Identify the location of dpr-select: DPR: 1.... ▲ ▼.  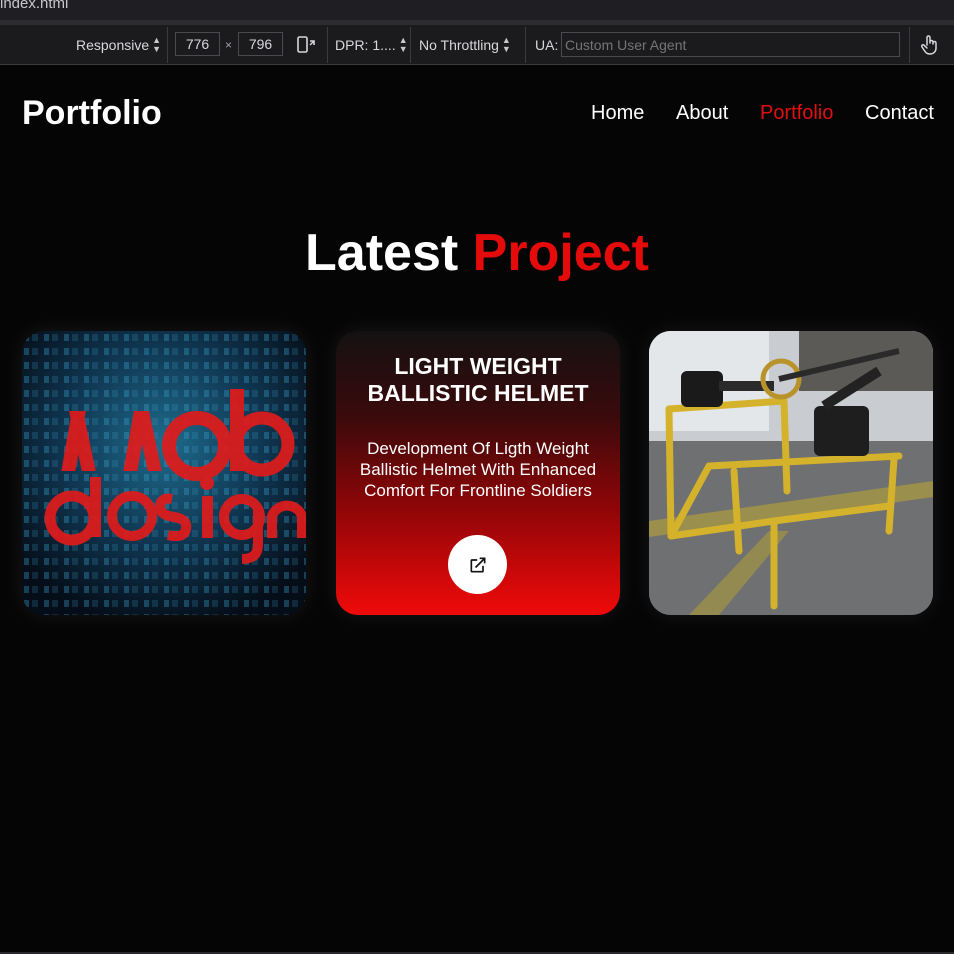
(371, 45).